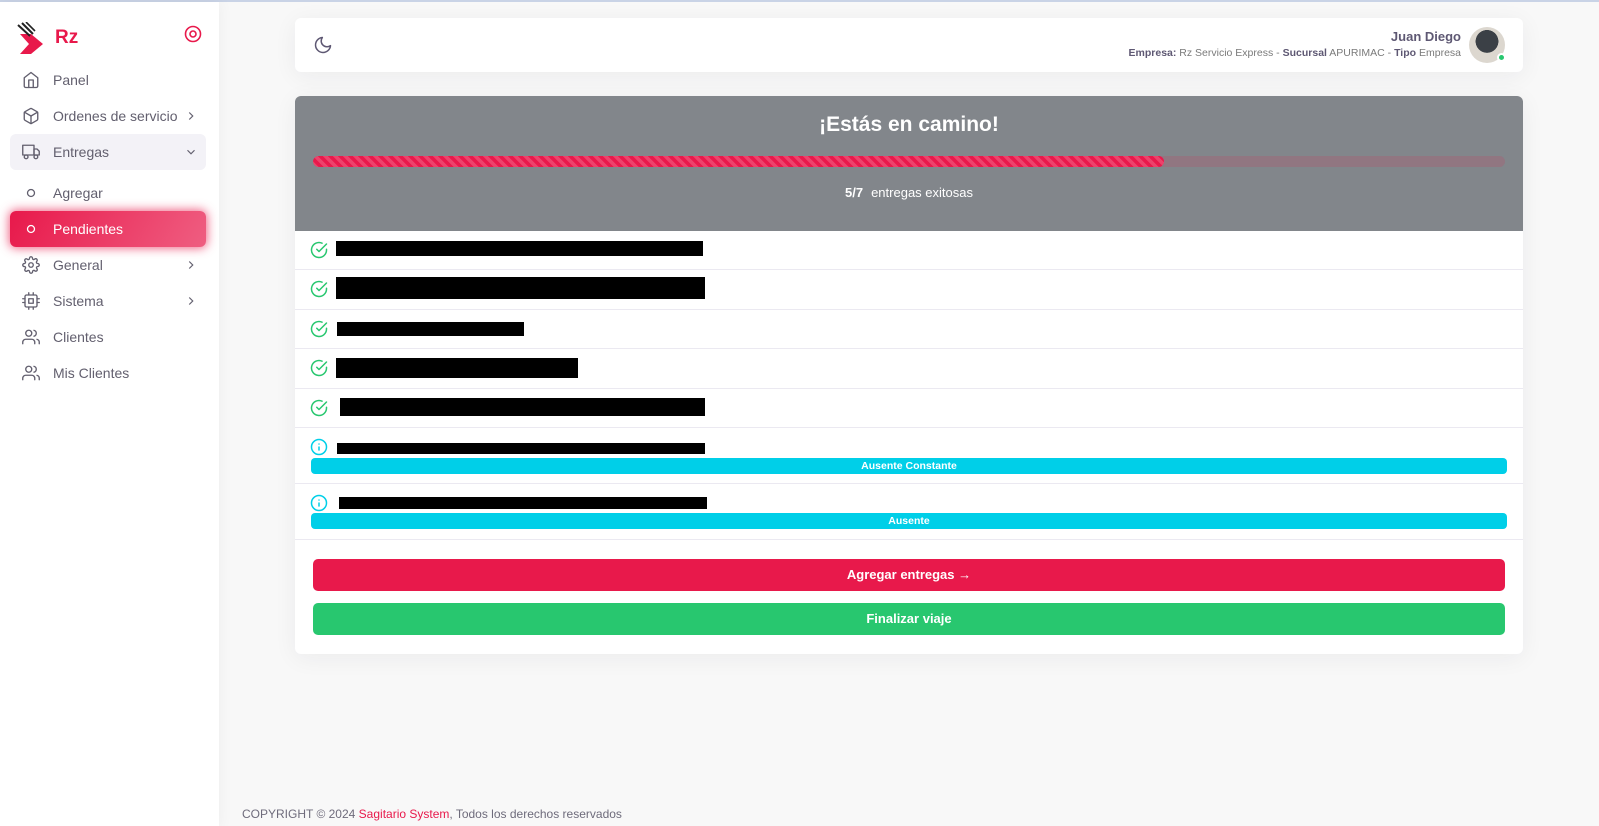 The image size is (1599, 826). What do you see at coordinates (1487, 45) in the screenshot?
I see `avatar` at bounding box center [1487, 45].